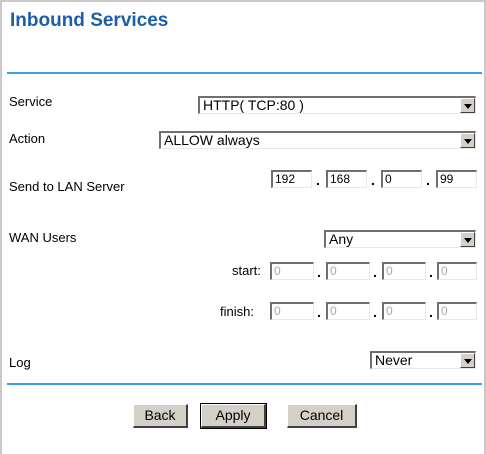 The height and width of the screenshot is (454, 486). What do you see at coordinates (322, 416) in the screenshot?
I see `cancel-button: Cancel` at bounding box center [322, 416].